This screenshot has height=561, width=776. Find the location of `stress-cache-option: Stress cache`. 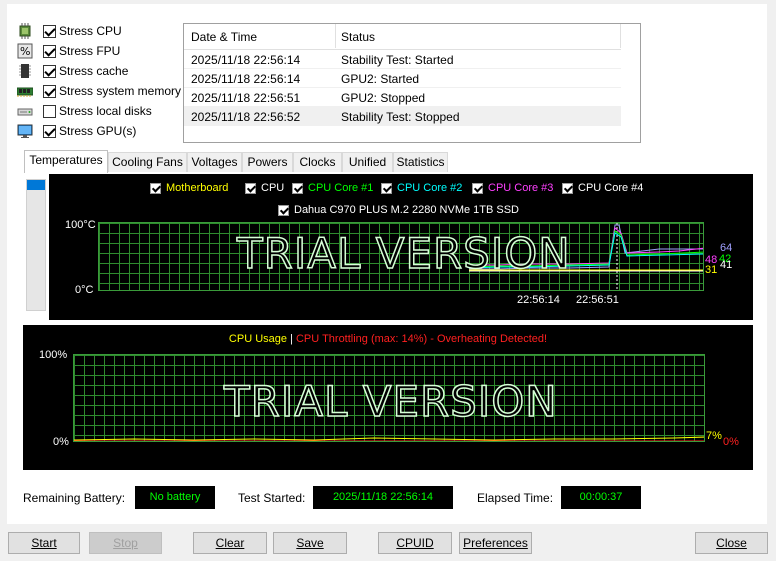

stress-cache-option: Stress cache is located at coordinates (72, 71).